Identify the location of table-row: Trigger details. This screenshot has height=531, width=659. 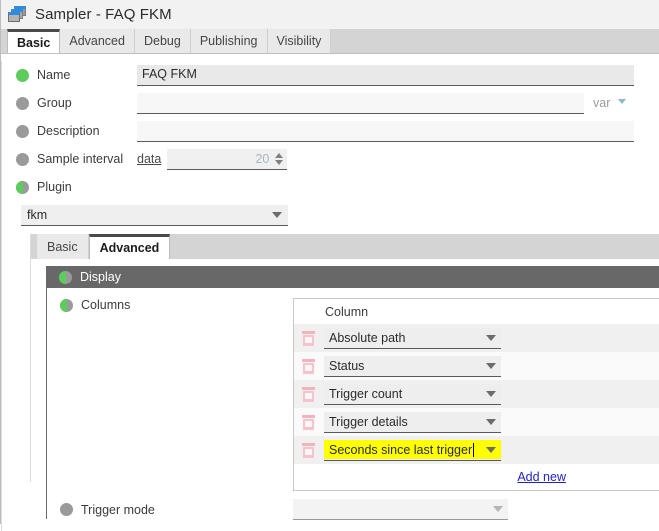
(476, 422).